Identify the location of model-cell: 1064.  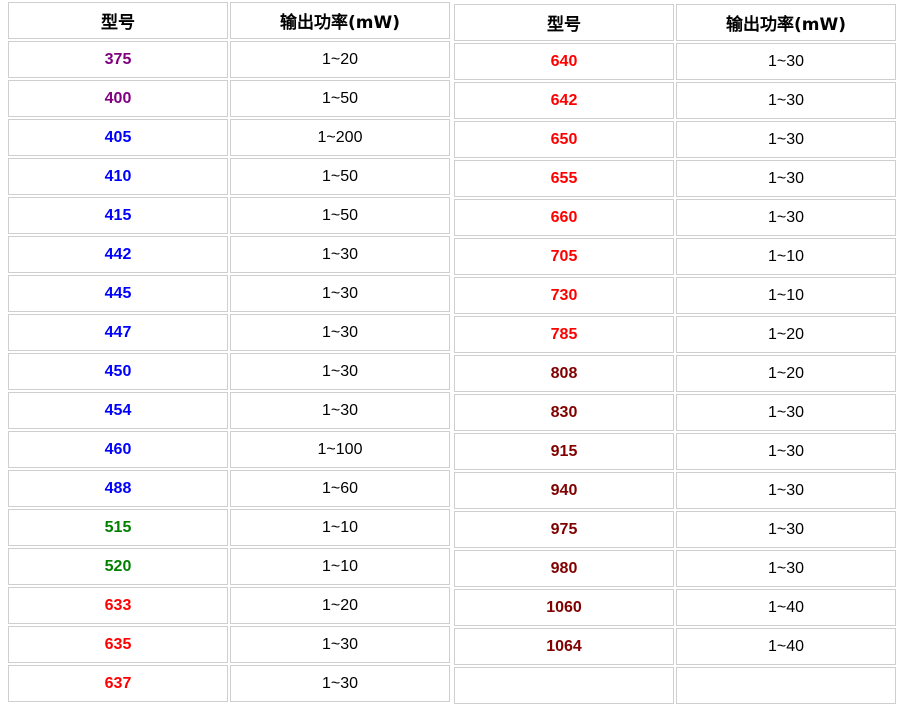
(564, 646).